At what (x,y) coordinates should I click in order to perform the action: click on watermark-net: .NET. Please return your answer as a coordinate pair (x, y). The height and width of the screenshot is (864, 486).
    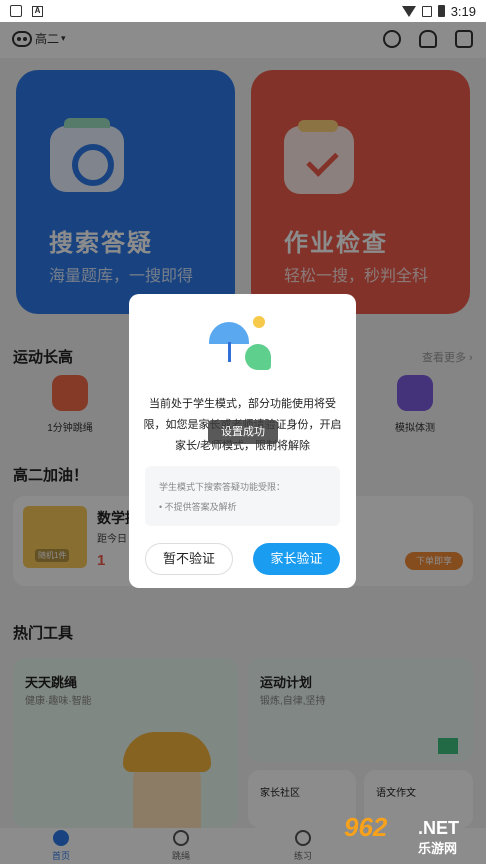
    Looking at the image, I should click on (439, 828).